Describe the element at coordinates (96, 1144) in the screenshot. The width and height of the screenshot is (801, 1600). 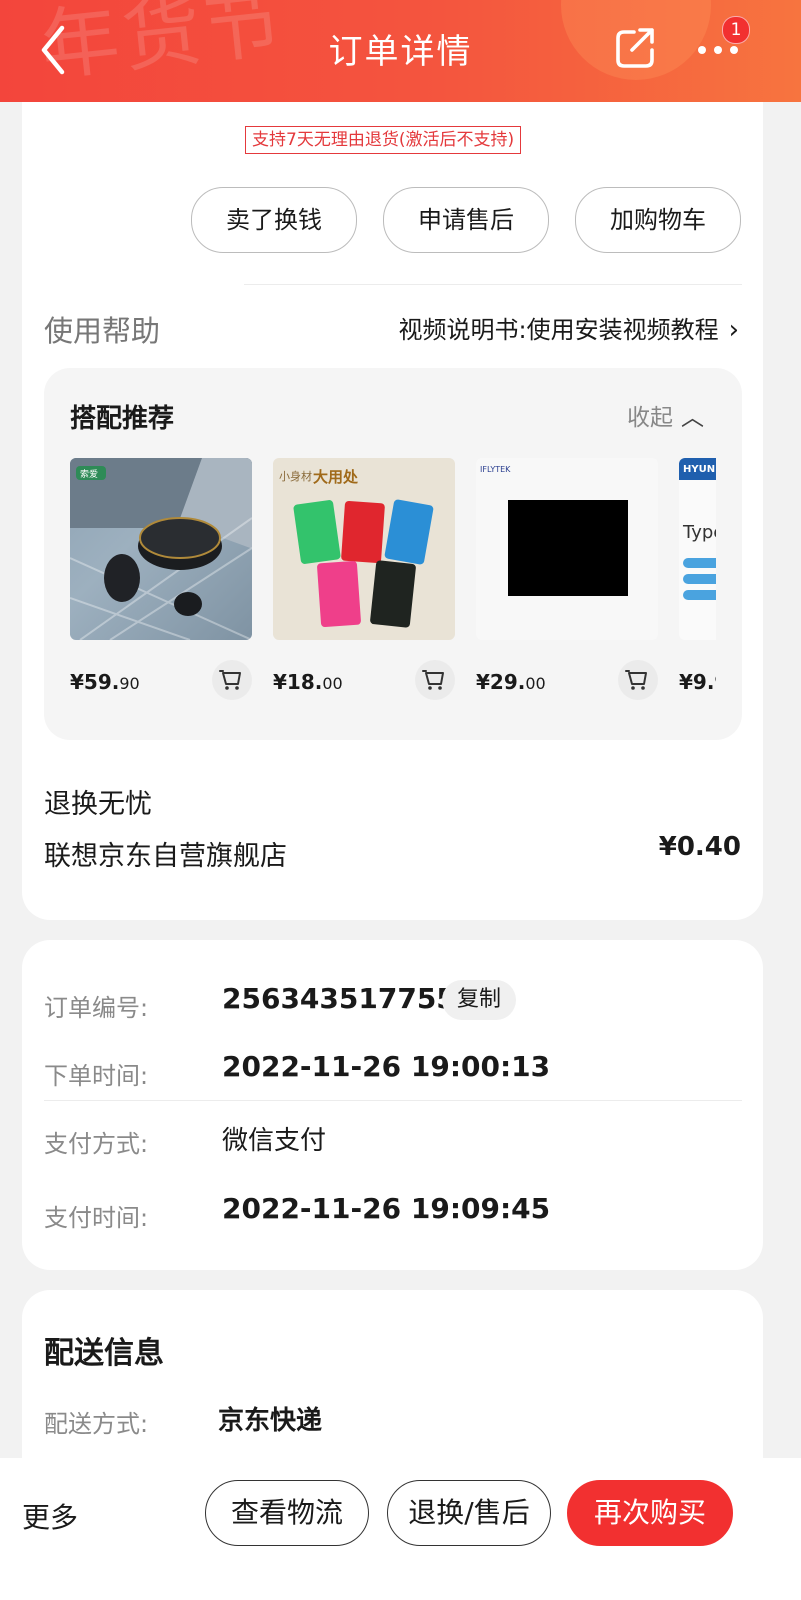
I see `payment-method-label: 支付方式:` at that location.